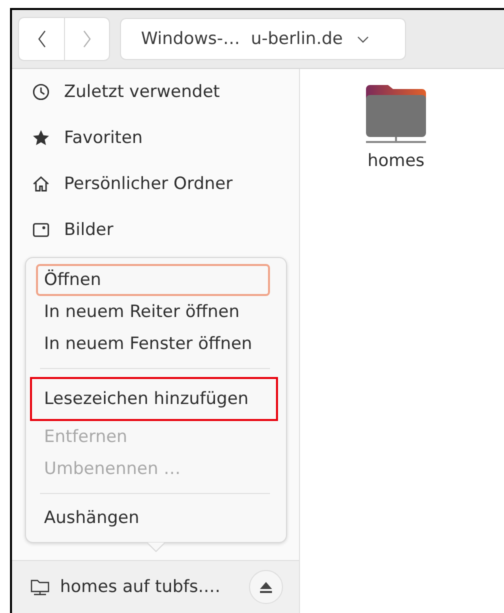 Image resolution: width=504 pixels, height=613 pixels. What do you see at coordinates (41, 230) in the screenshot?
I see `picture-icon` at bounding box center [41, 230].